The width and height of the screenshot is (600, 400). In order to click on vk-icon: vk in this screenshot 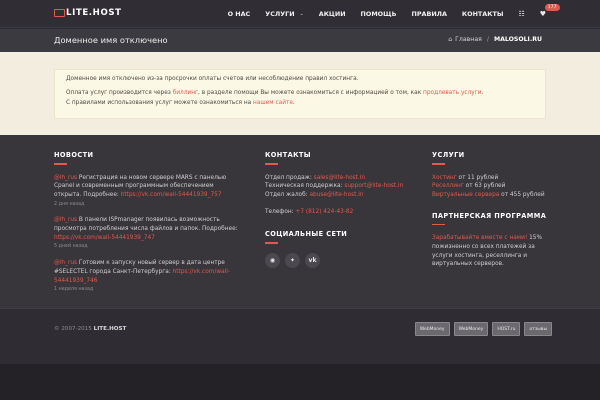, I will do `click(312, 260)`.